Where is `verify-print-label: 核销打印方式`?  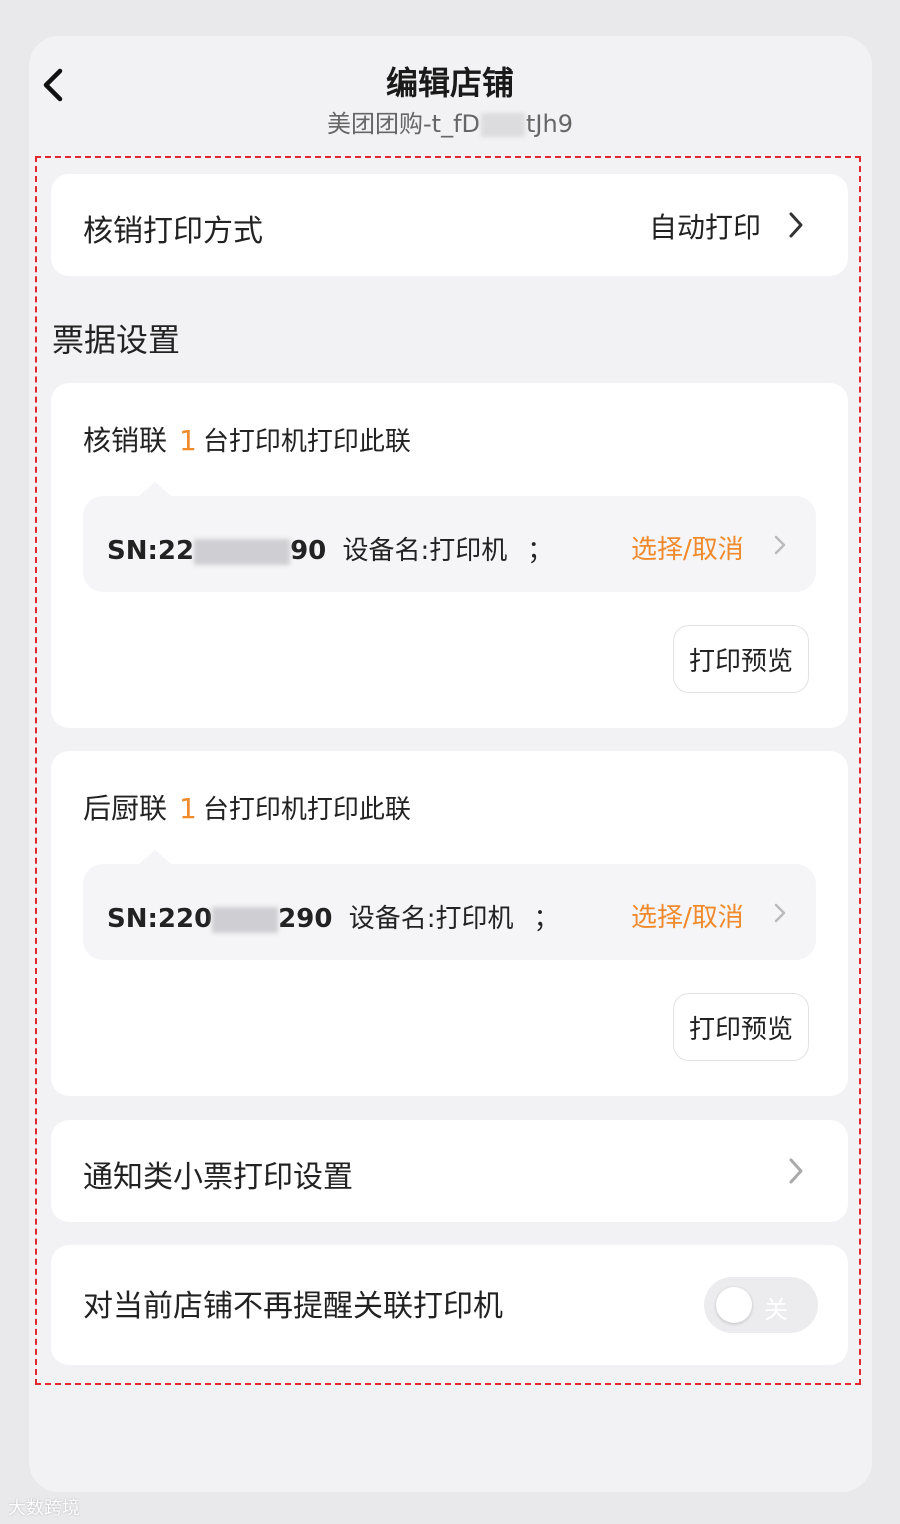
verify-print-label: 核销打印方式 is located at coordinates (173, 231).